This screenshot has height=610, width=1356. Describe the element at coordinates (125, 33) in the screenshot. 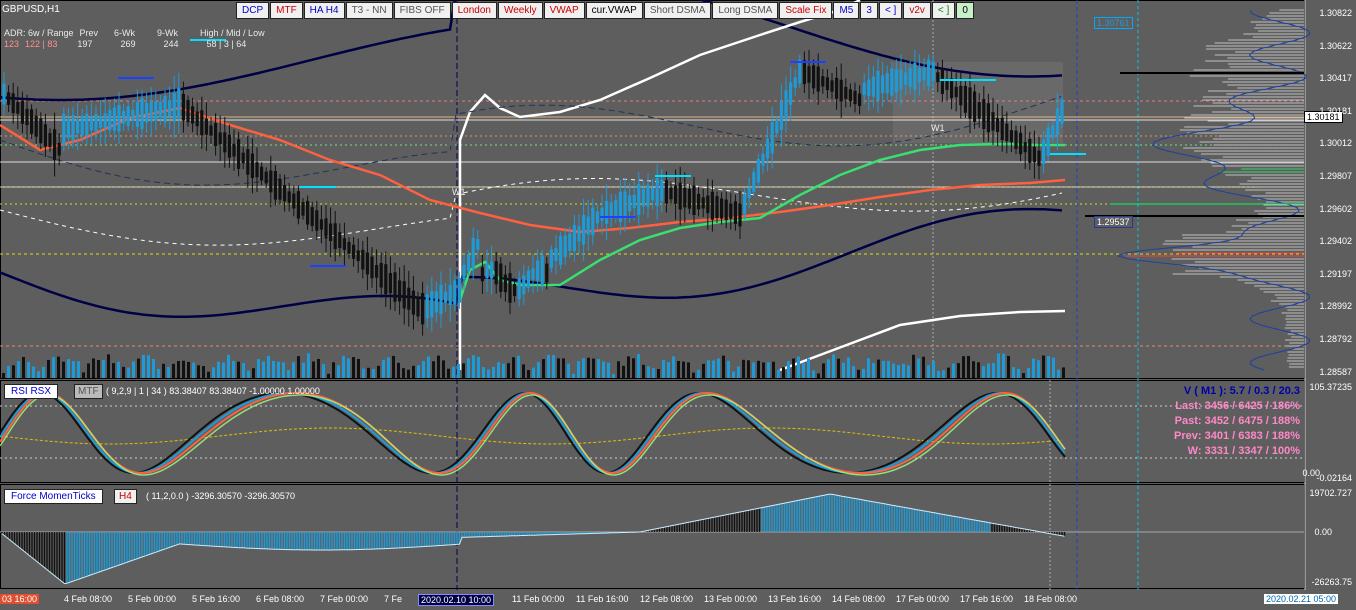

I see `stats-header-2: 6-Wk` at that location.